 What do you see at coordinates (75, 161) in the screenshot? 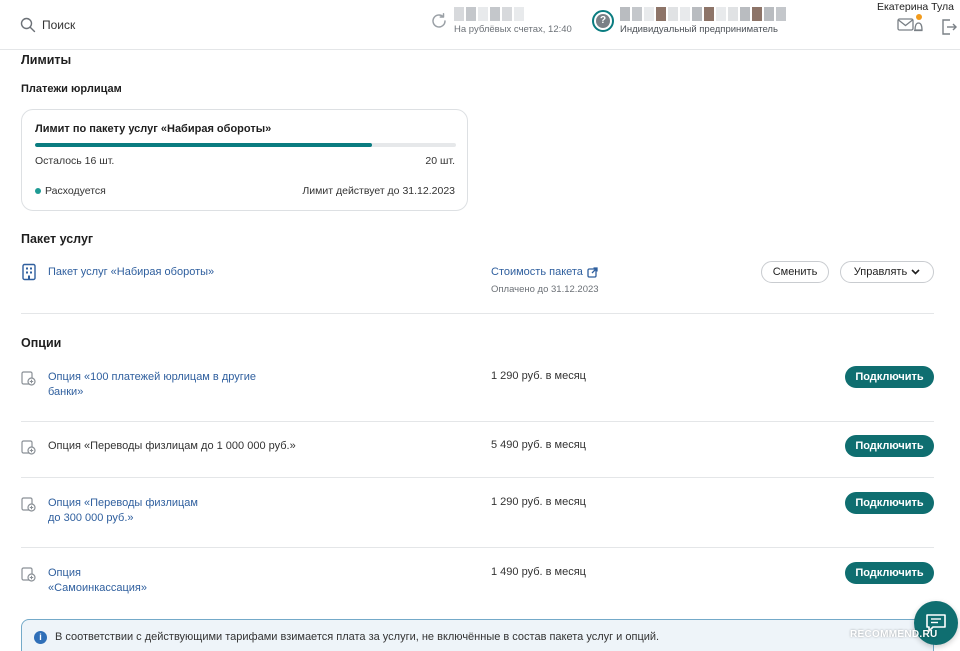
I see `limit-remaining: Осталось 16 шт.` at bounding box center [75, 161].